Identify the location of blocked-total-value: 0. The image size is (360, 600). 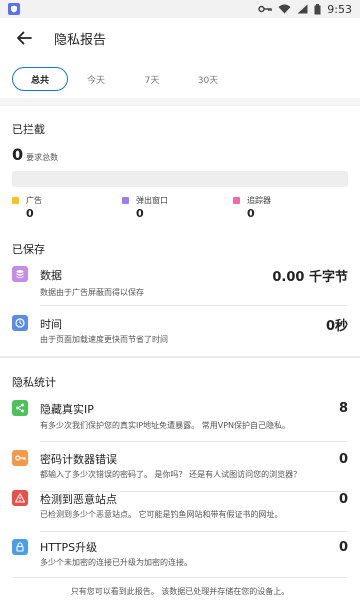
(18, 154).